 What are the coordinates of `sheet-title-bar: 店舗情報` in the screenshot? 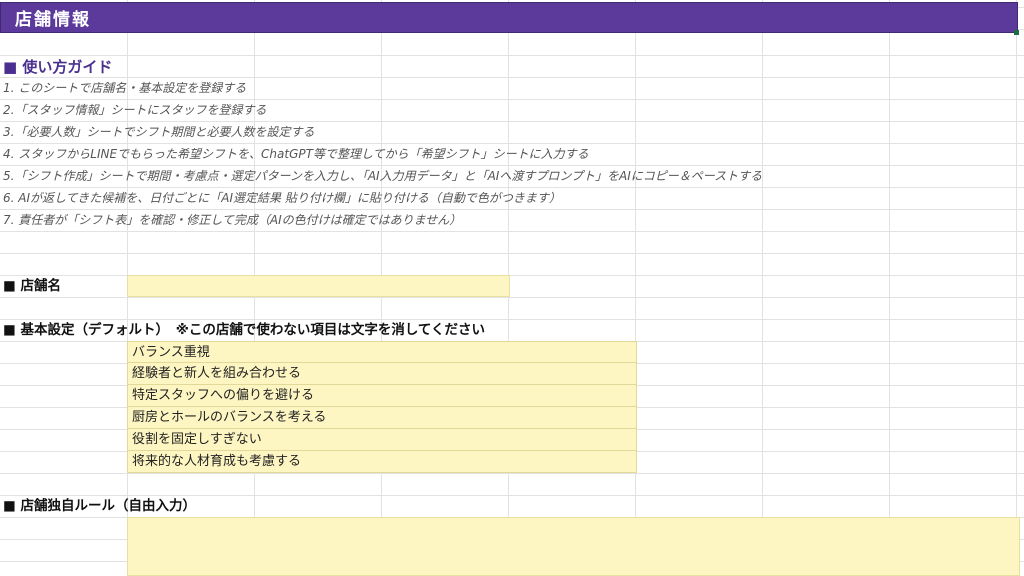 It's located at (509, 17).